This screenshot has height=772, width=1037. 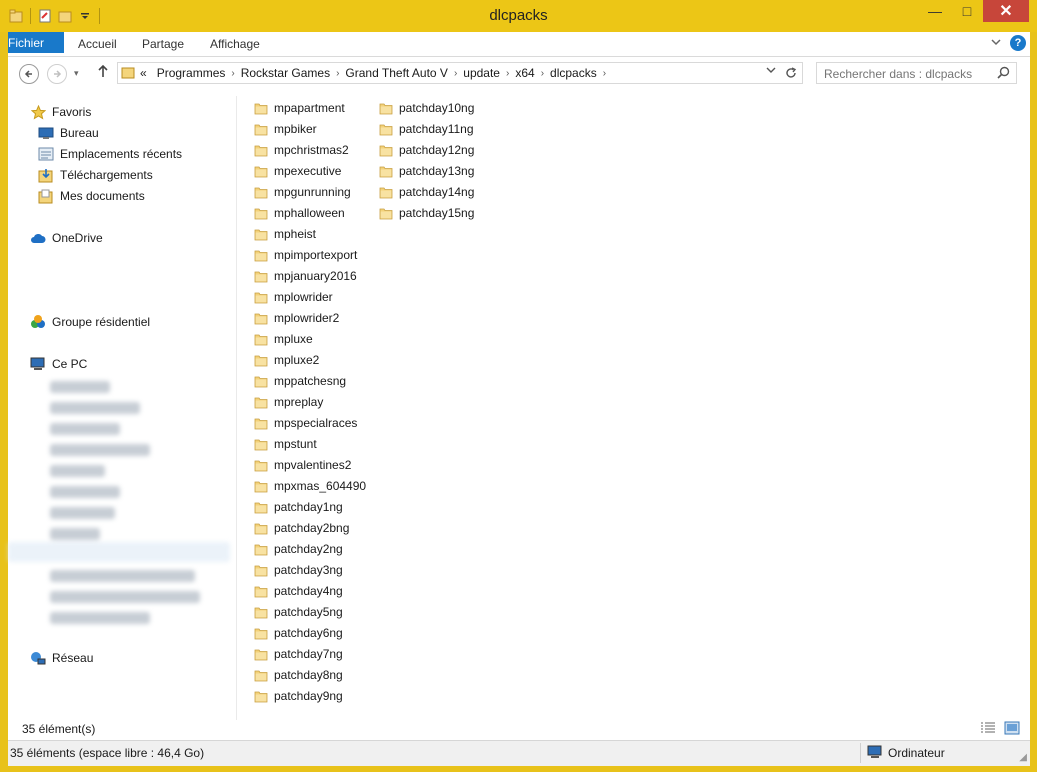 I want to click on folder-item: mpexecutive, so click(x=297, y=170).